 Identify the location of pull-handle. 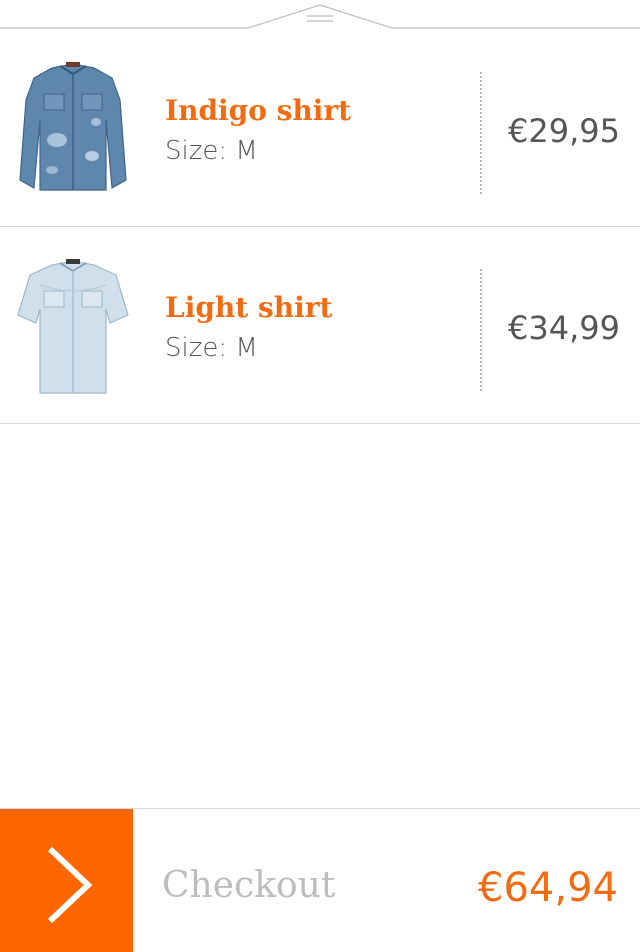
(320, 16).